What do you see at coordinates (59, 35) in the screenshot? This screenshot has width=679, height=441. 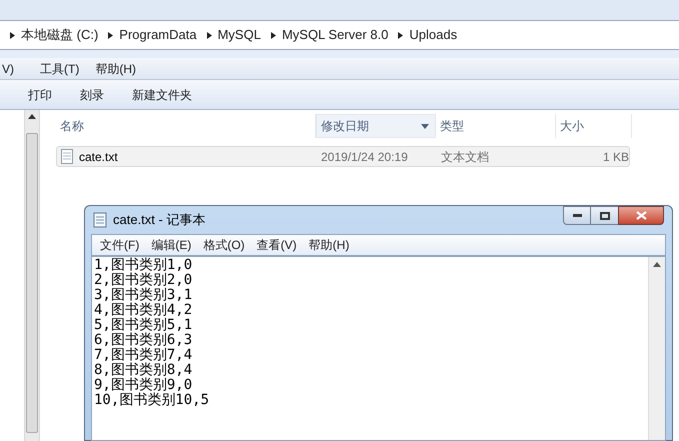 I see `breadcrumb: 本地磁盘 (C:)` at bounding box center [59, 35].